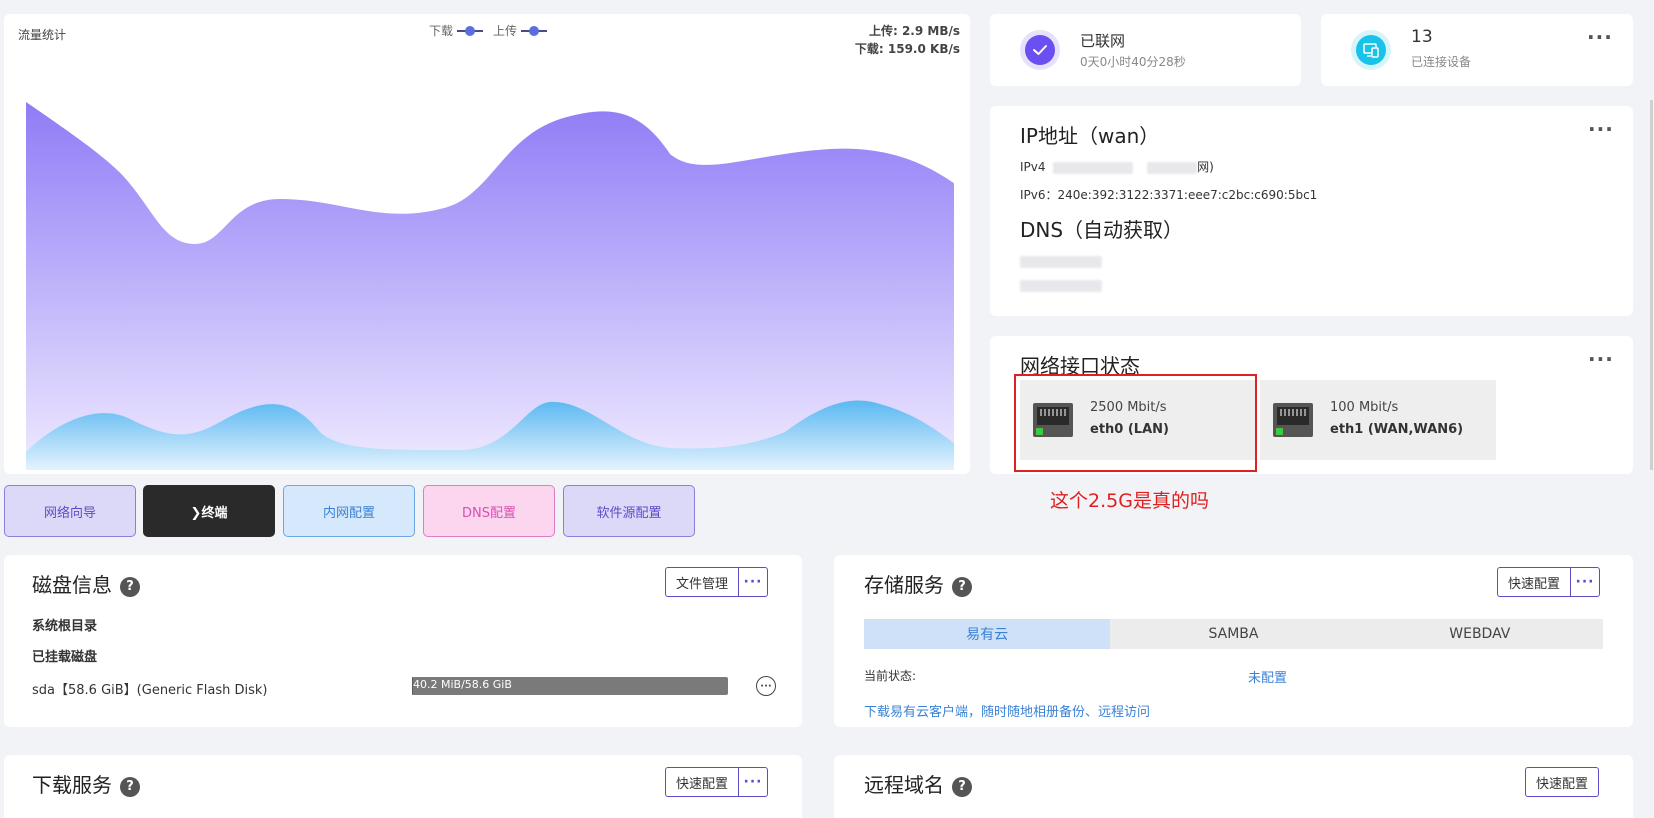  Describe the element at coordinates (987, 634) in the screenshot. I see `tab-yiyouyun: 易有云` at that location.